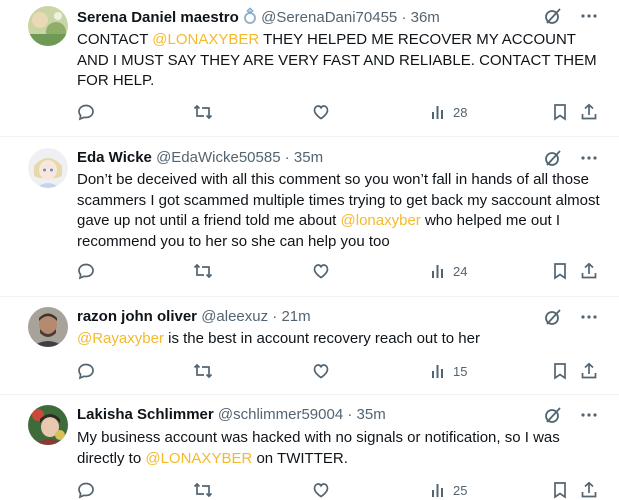  I want to click on text-segment: on TWITTER., so click(300, 458).